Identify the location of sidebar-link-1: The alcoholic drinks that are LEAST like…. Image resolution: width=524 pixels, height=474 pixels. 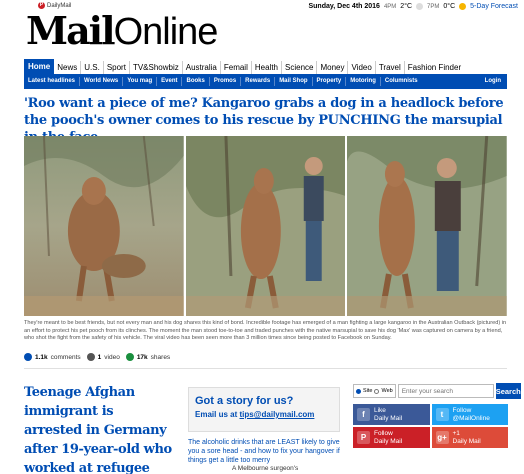
(264, 451).